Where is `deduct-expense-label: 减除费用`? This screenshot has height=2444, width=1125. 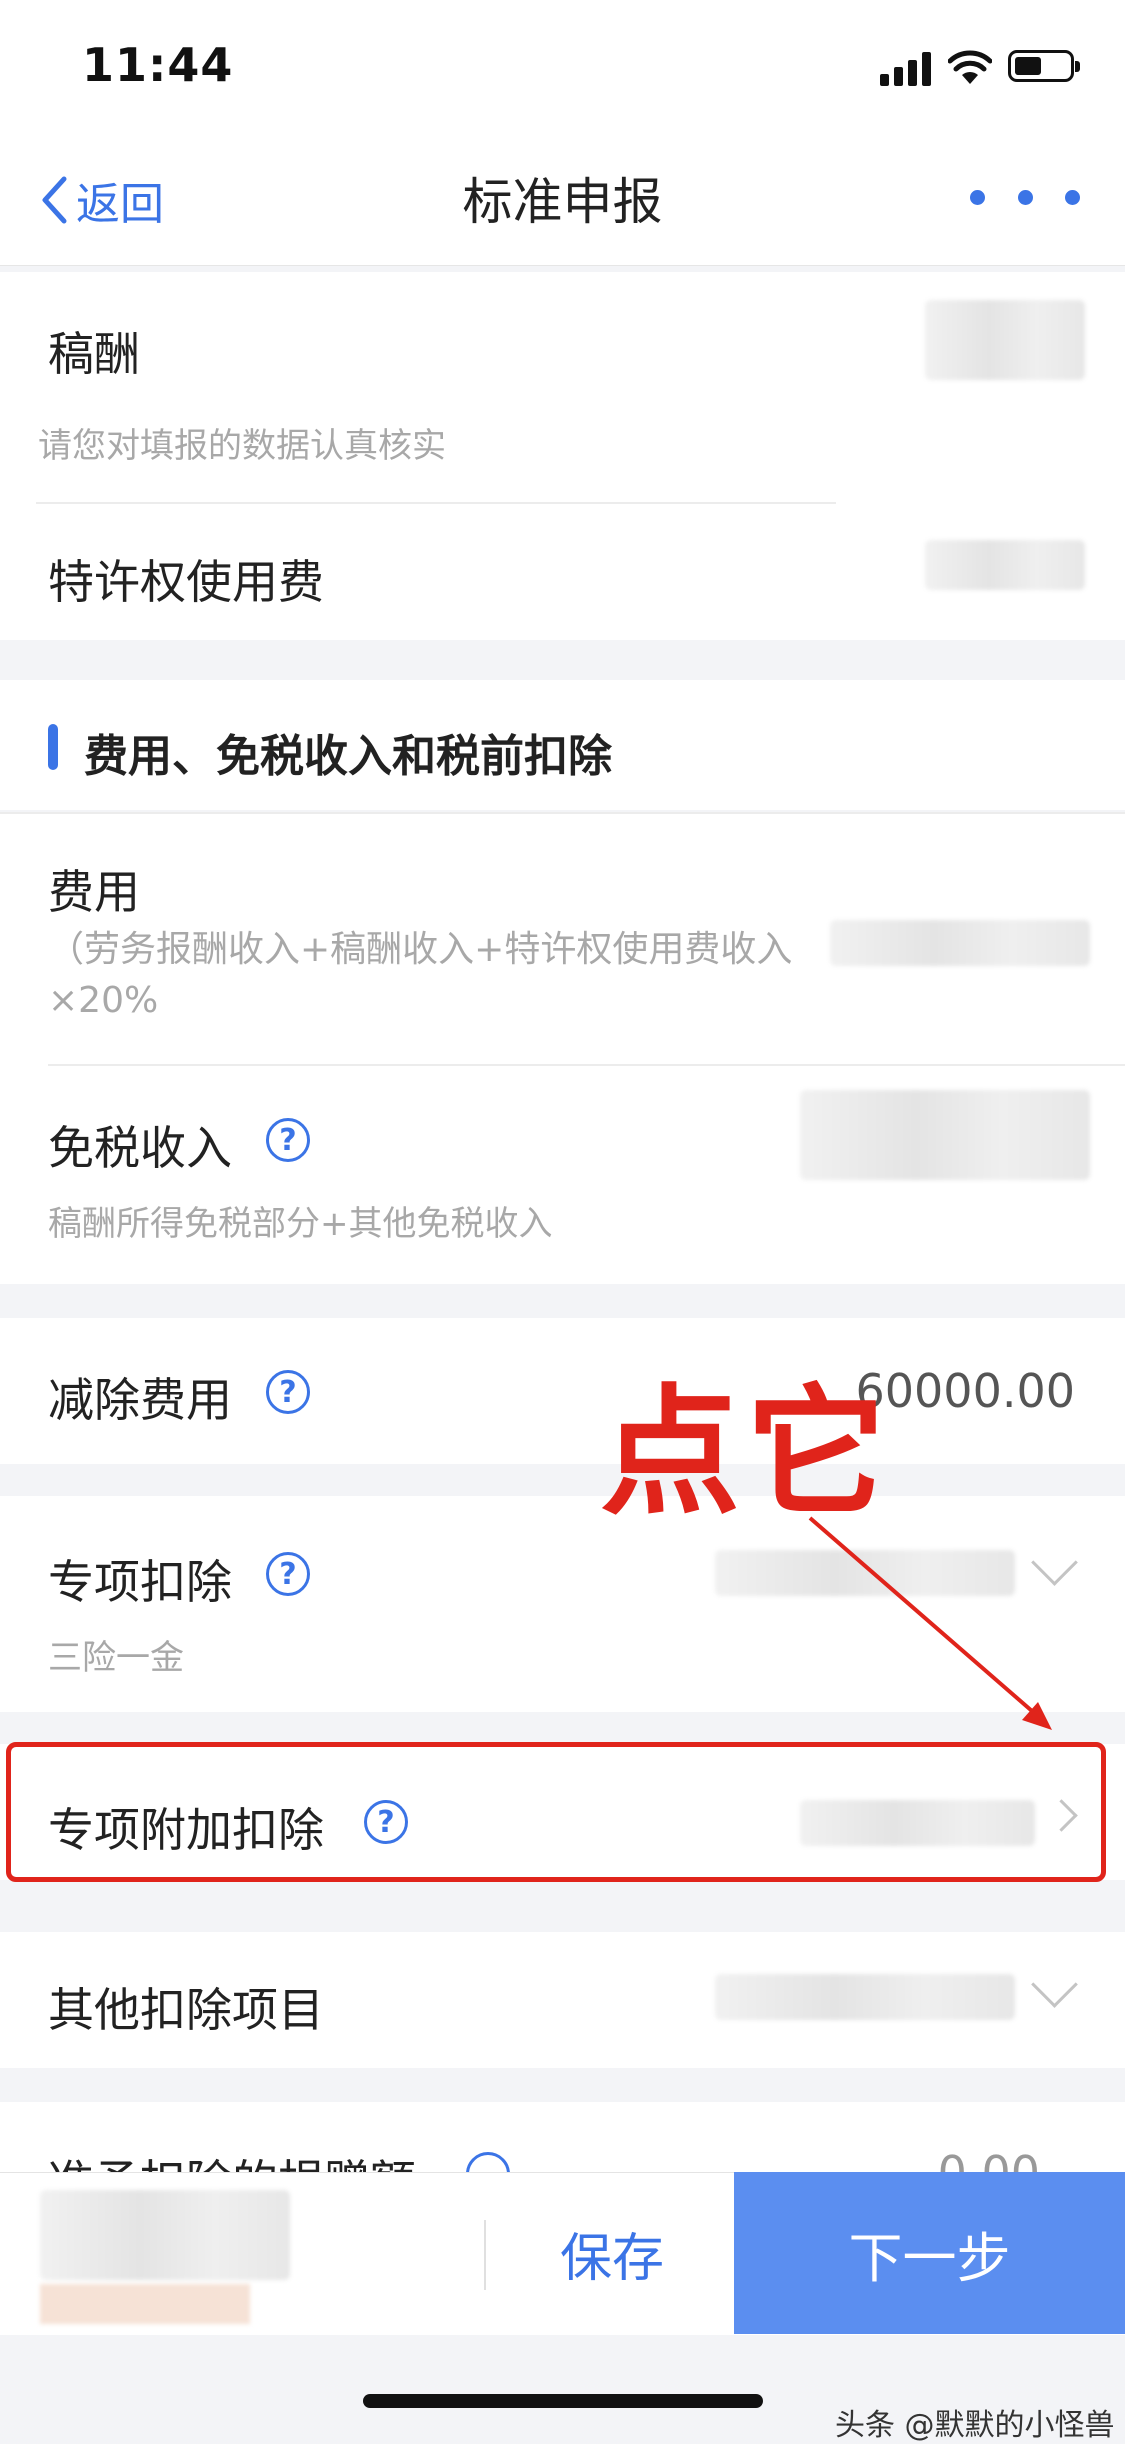
deduct-expense-label: 减除费用 is located at coordinates (140, 1400).